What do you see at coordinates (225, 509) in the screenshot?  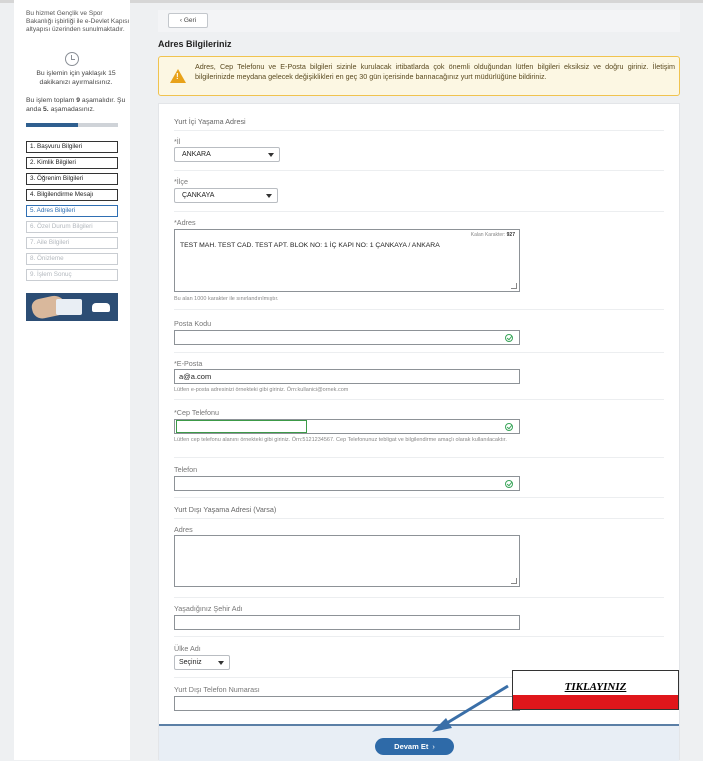 I see `abroad-address-title: Yurt Dışı Yaşama Adresi (Varsa)` at bounding box center [225, 509].